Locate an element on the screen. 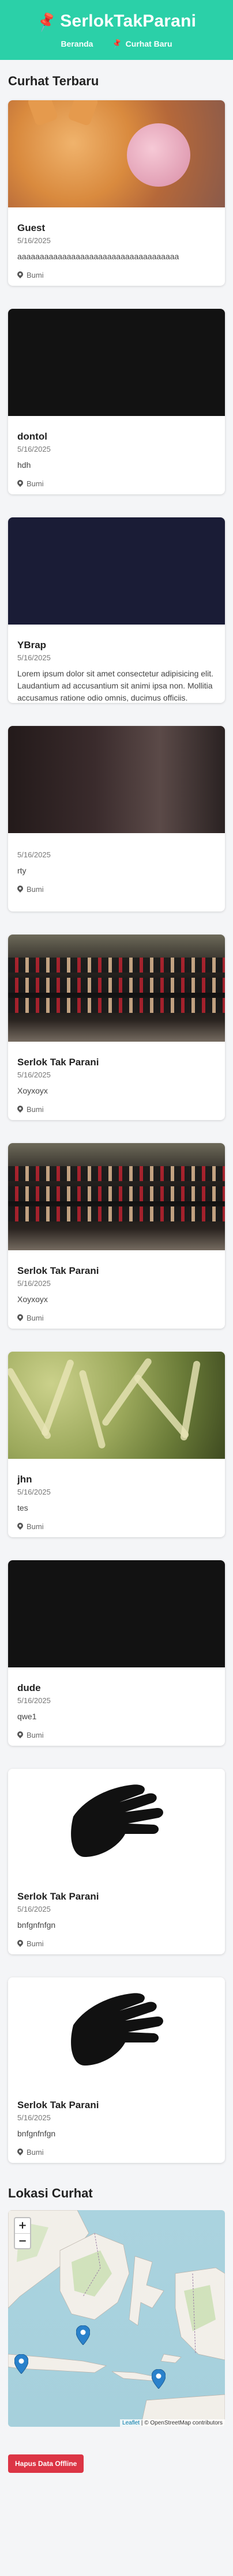  story-card: dude 5/16/2025 qwe1 Bumi is located at coordinates (116, 1653).